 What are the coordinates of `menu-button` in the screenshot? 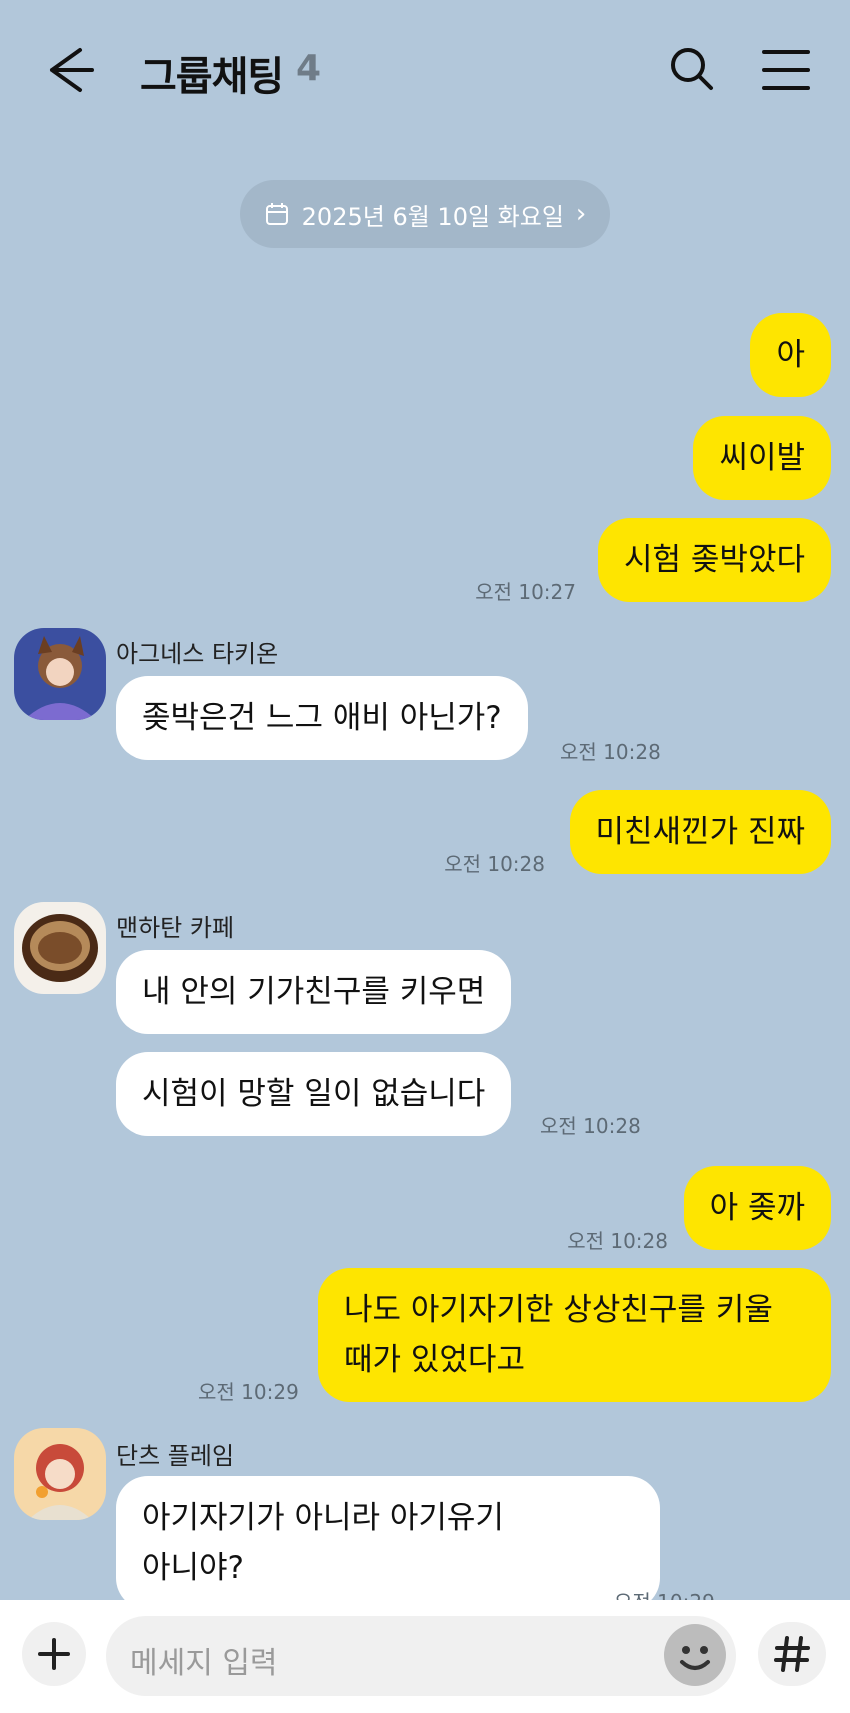 It's located at (786, 70).